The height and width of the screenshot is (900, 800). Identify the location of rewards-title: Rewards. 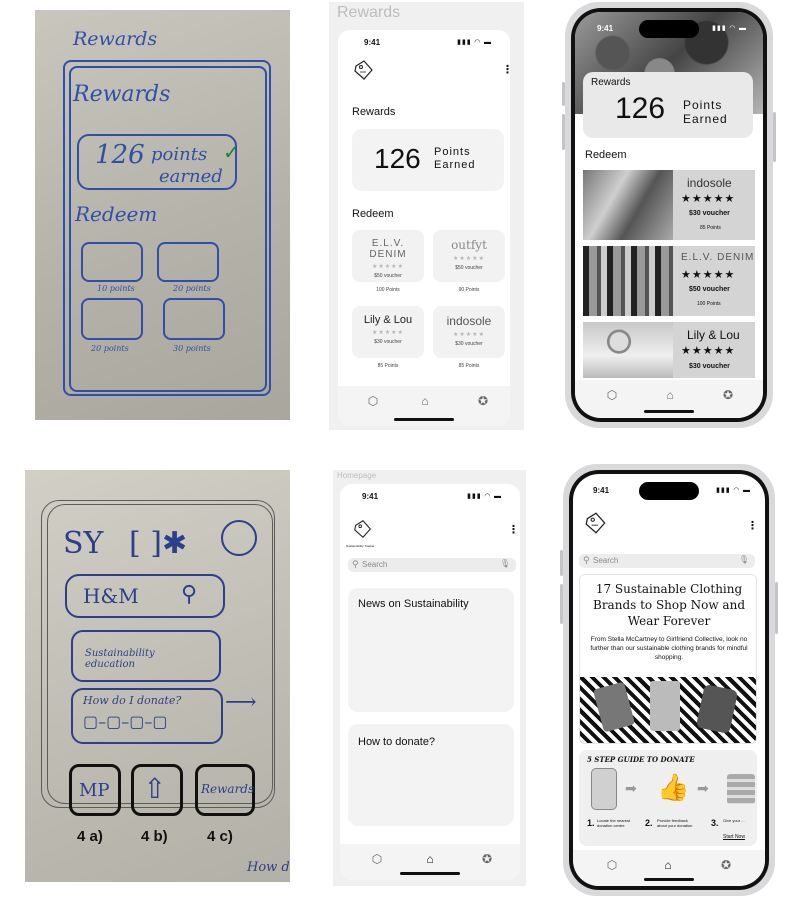
(374, 112).